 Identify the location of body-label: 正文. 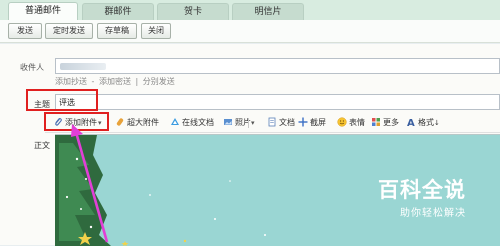
(42, 145).